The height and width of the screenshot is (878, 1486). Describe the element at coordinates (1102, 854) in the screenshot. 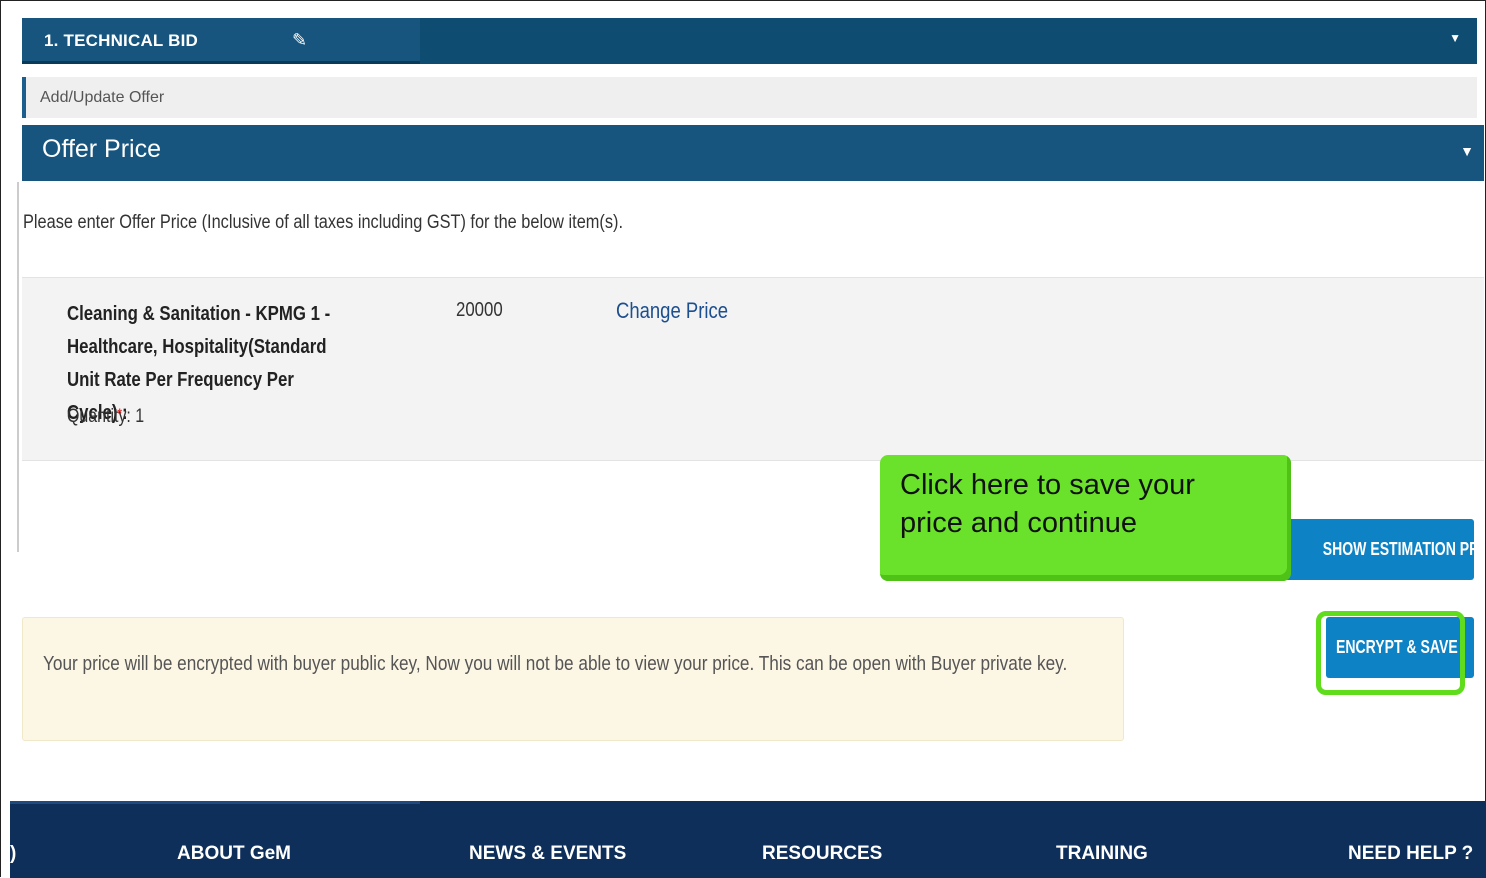

I see `footer-training: TRAINING` at that location.